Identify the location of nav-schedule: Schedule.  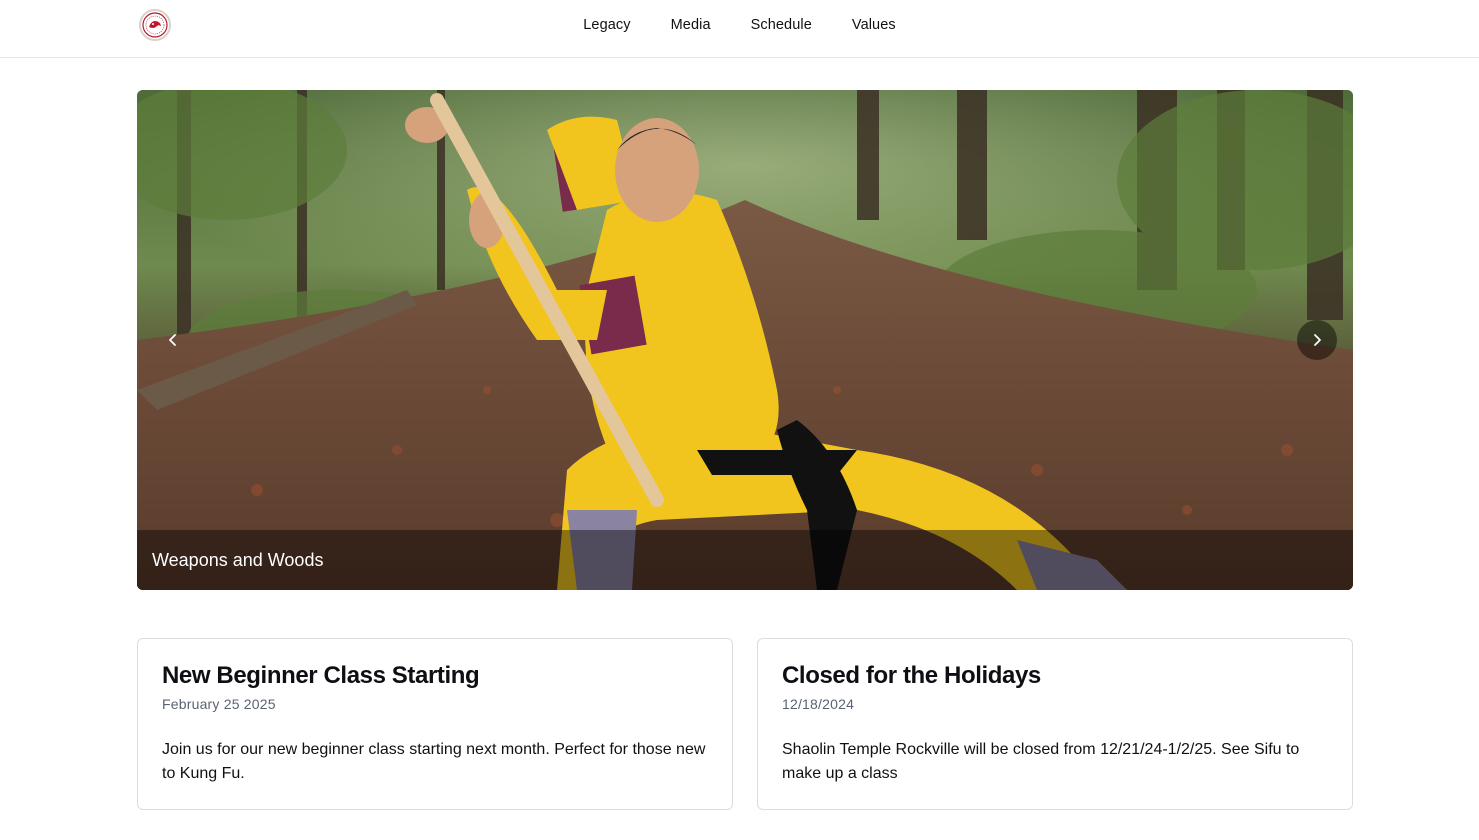
(781, 25).